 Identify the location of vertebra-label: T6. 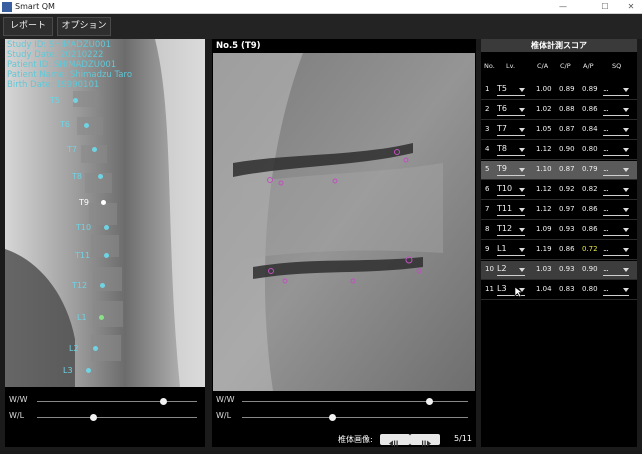
(65, 124).